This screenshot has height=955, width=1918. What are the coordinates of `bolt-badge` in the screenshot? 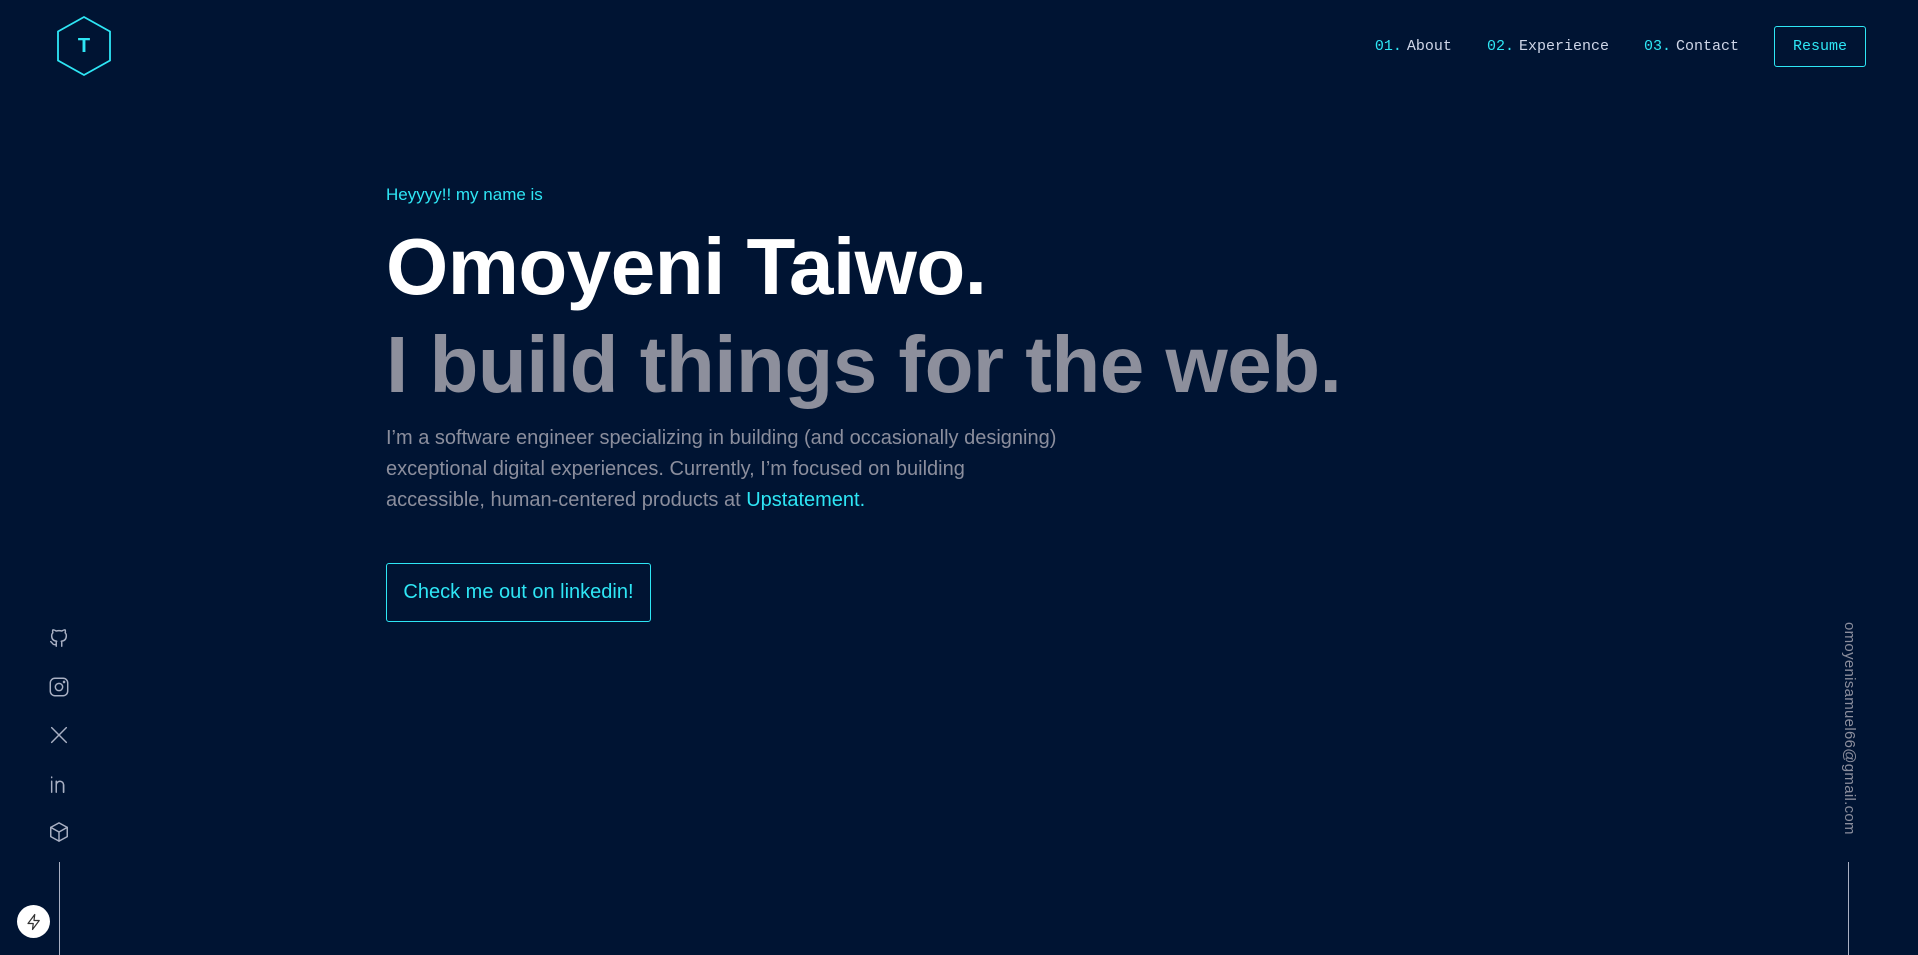 It's located at (33, 921).